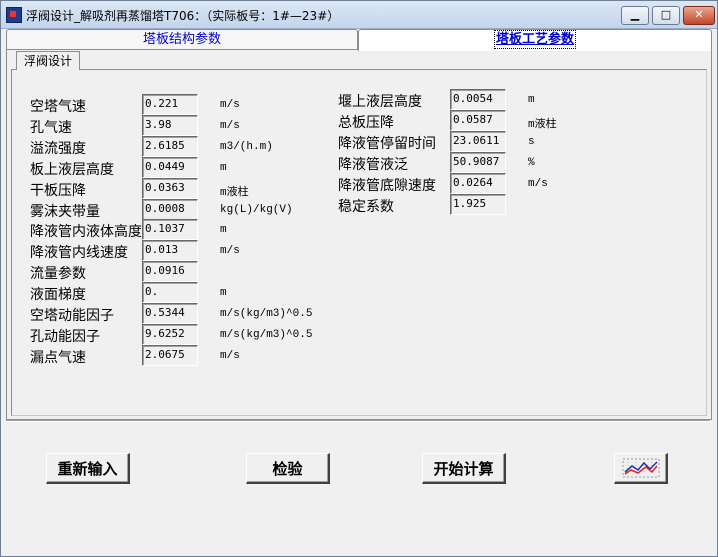  Describe the element at coordinates (256, 209) in the screenshot. I see `param-unit: kg(L)/kg(V)` at that location.